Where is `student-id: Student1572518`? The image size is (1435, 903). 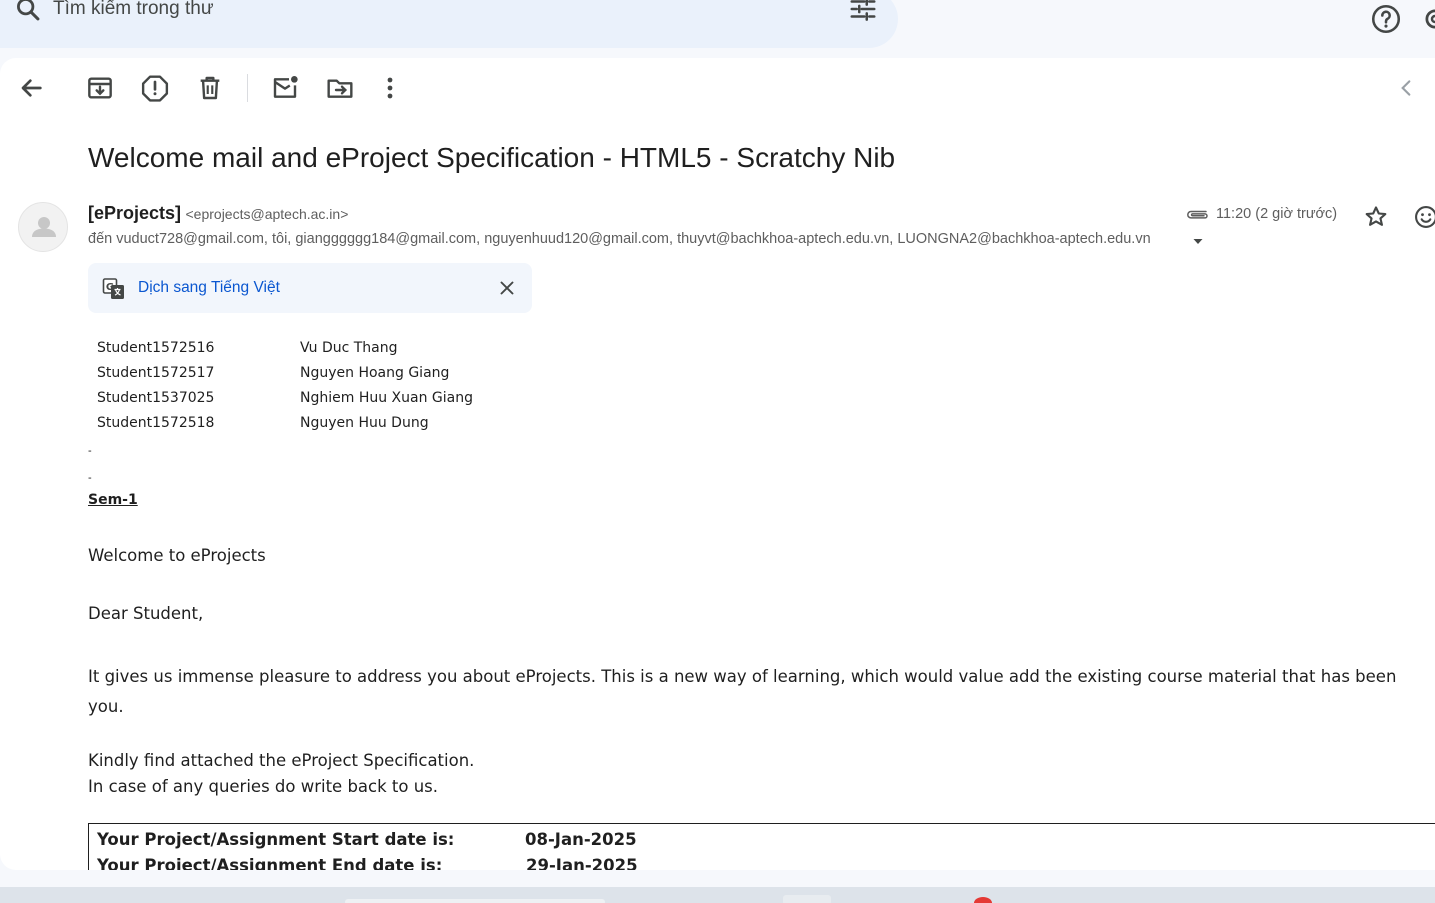 student-id: Student1572518 is located at coordinates (156, 422).